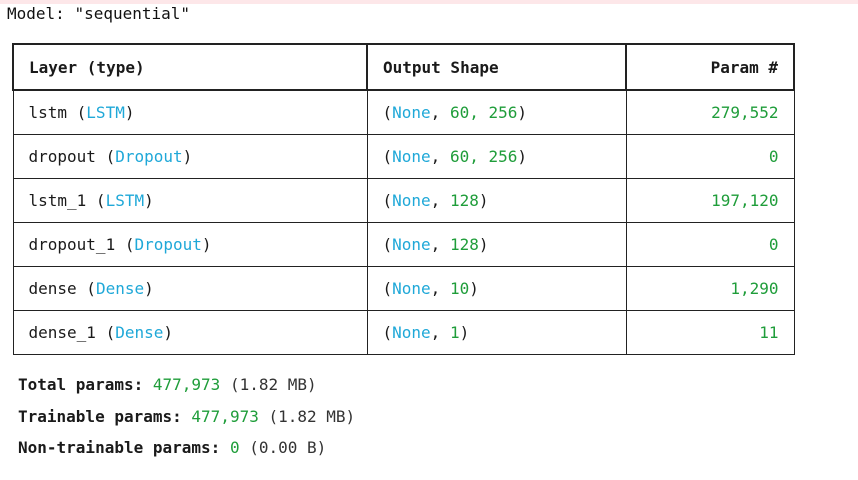  I want to click on layer-cell: dropout_1 (Dropout), so click(190, 244).